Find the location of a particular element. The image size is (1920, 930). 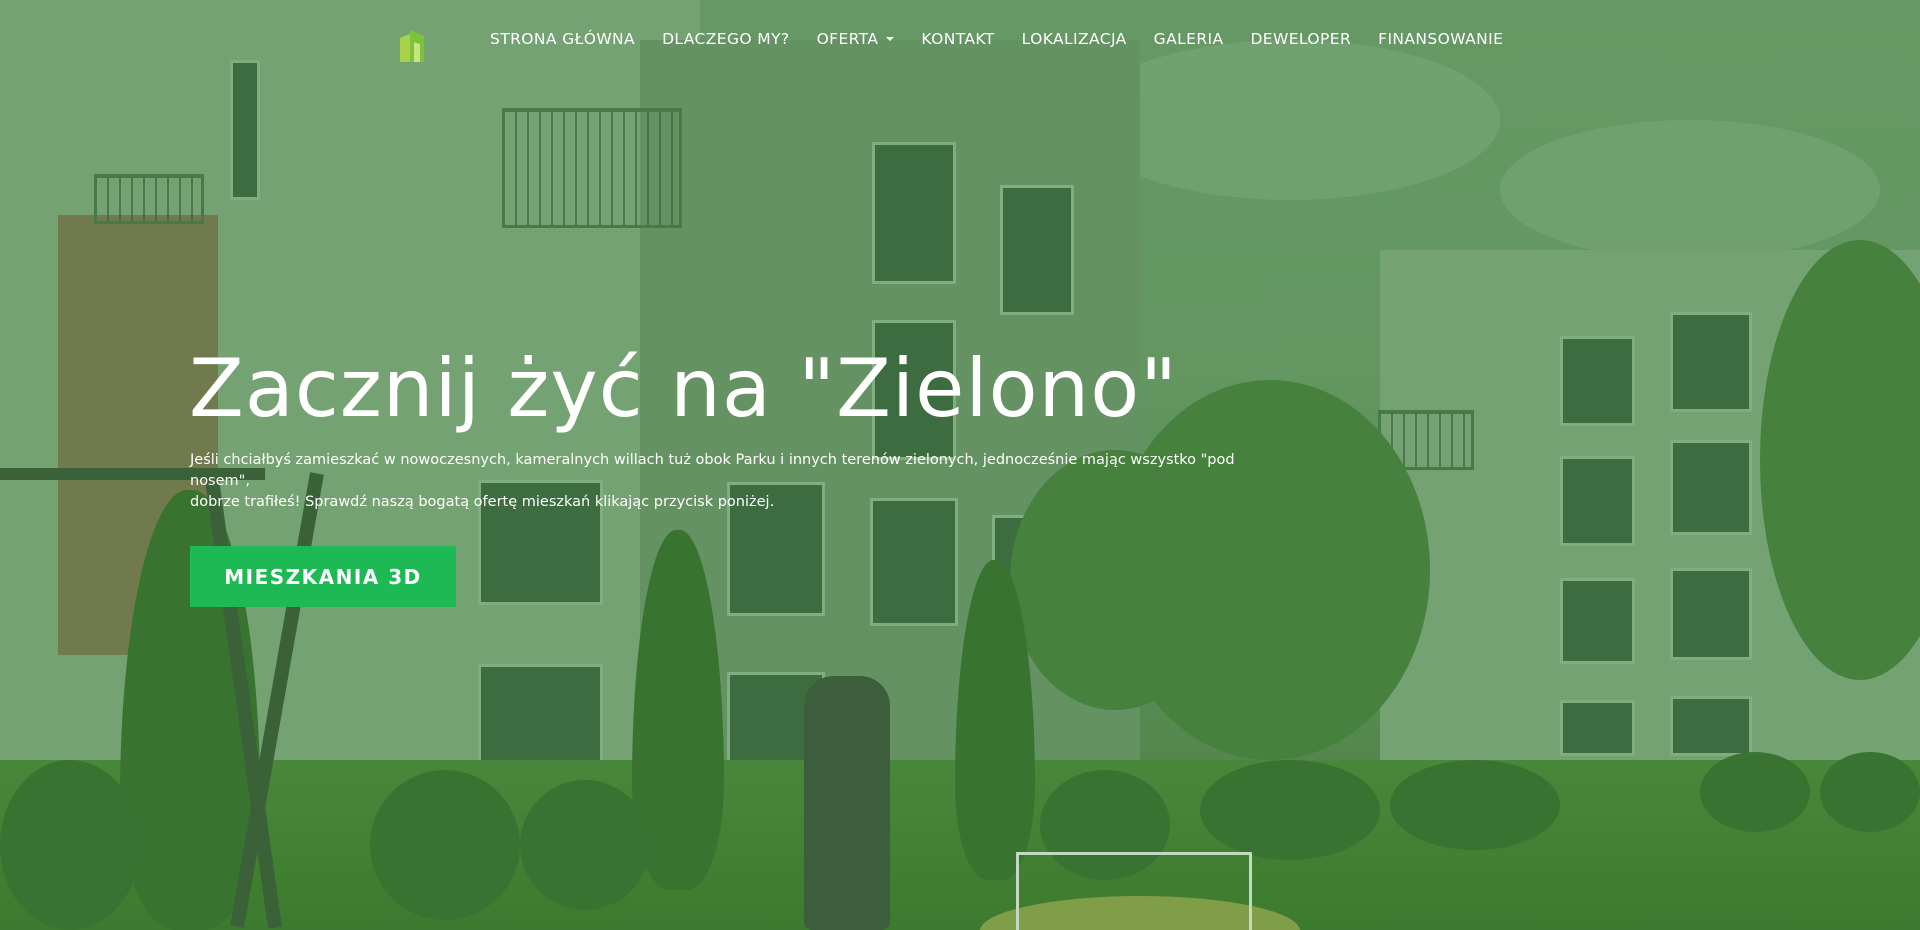

nav-item-home: STRONA GŁÓWNA is located at coordinates (562, 39).